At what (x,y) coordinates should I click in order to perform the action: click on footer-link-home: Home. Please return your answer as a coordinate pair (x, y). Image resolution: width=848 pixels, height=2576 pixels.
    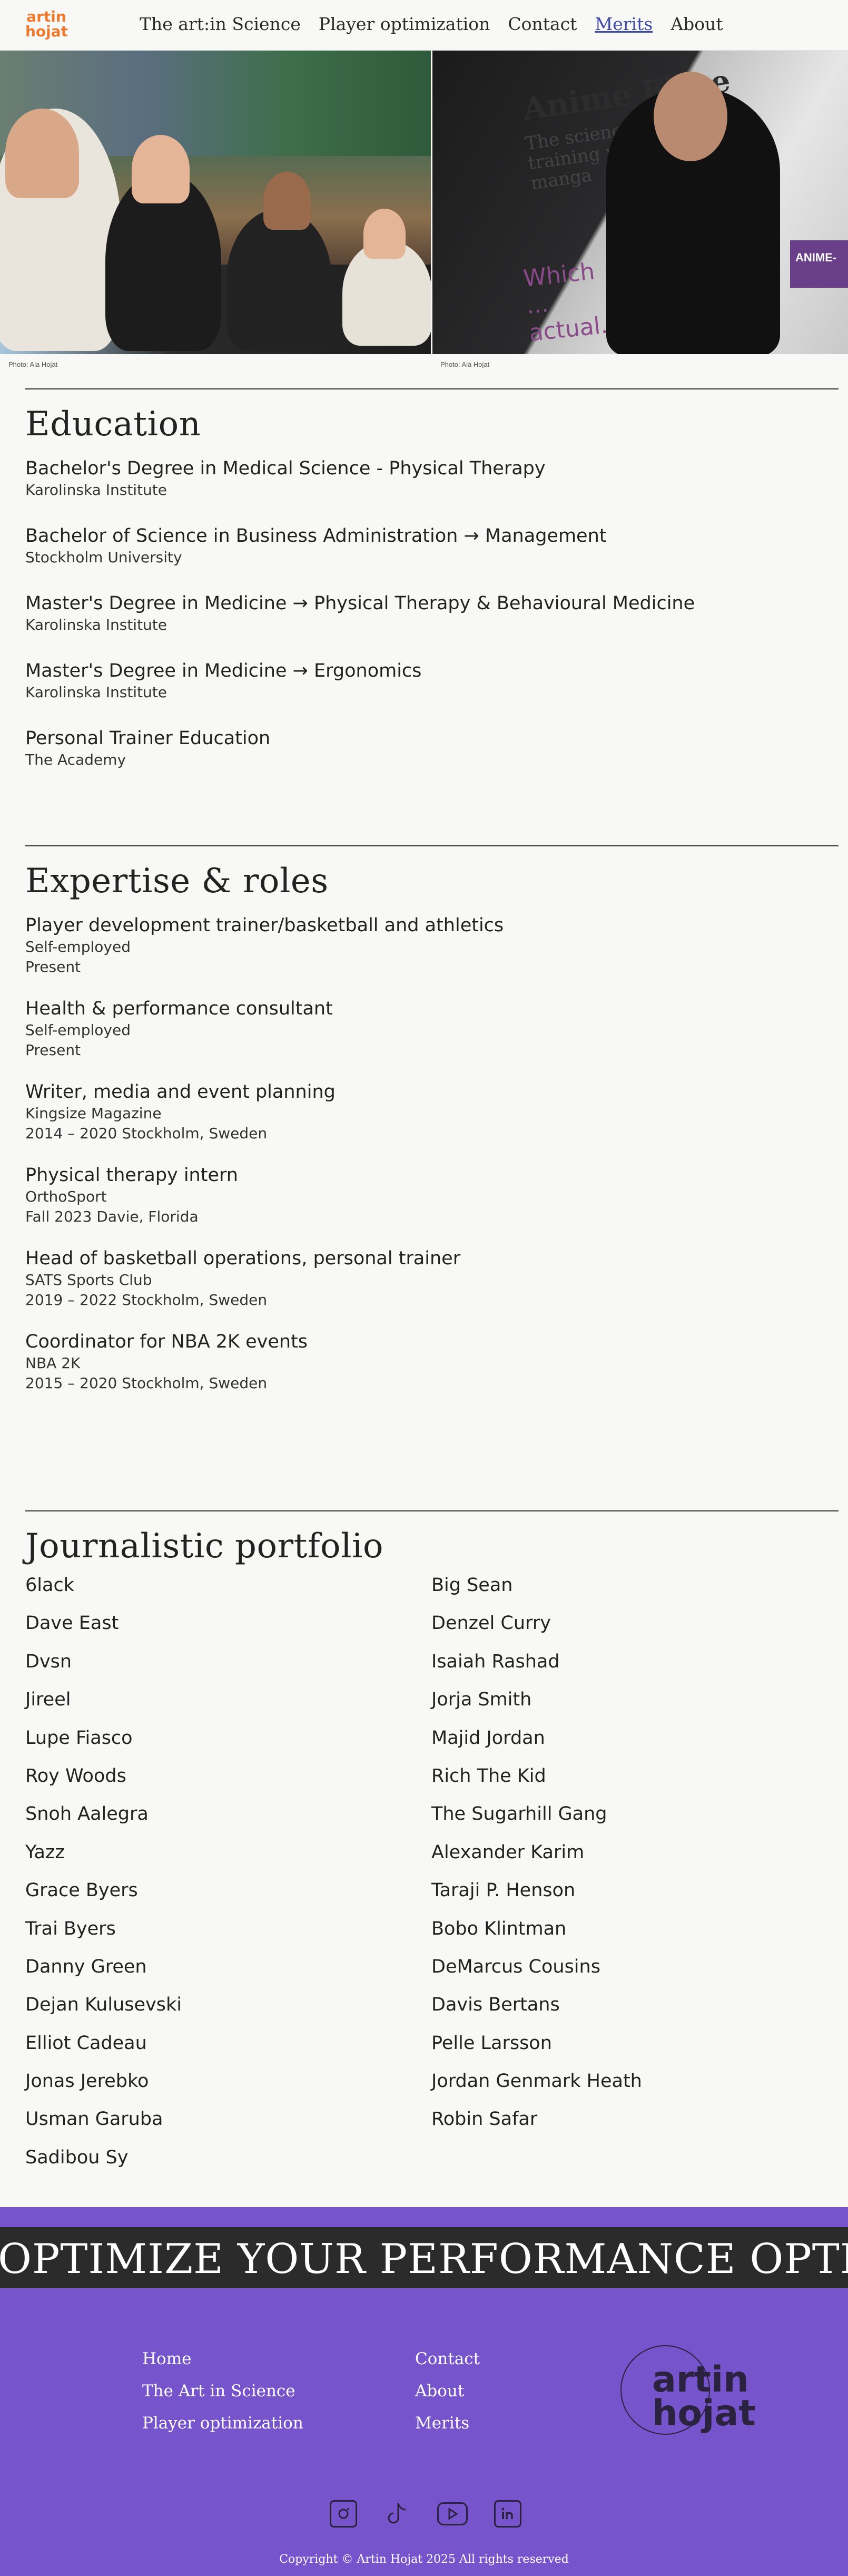
    Looking at the image, I should click on (222, 2359).